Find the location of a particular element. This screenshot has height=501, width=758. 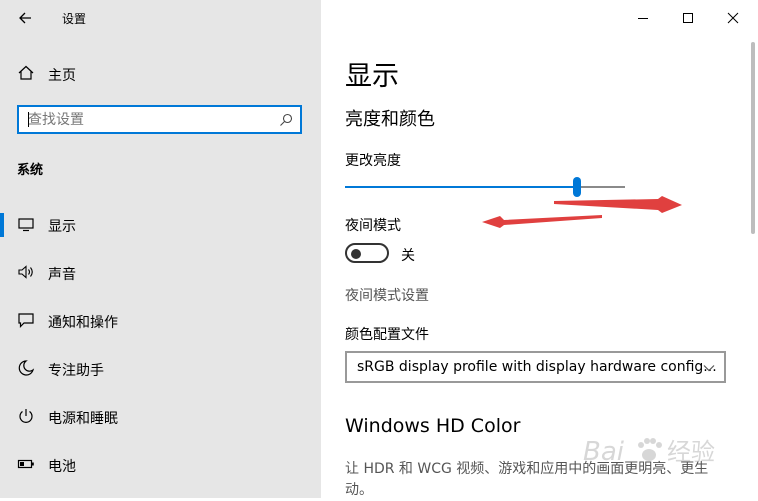

brightness-label: 更改亮度 is located at coordinates (373, 161).